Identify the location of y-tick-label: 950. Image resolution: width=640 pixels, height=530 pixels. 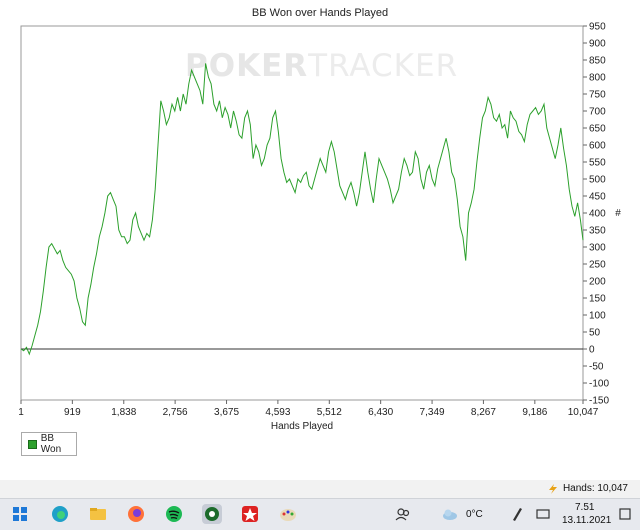
(597, 27).